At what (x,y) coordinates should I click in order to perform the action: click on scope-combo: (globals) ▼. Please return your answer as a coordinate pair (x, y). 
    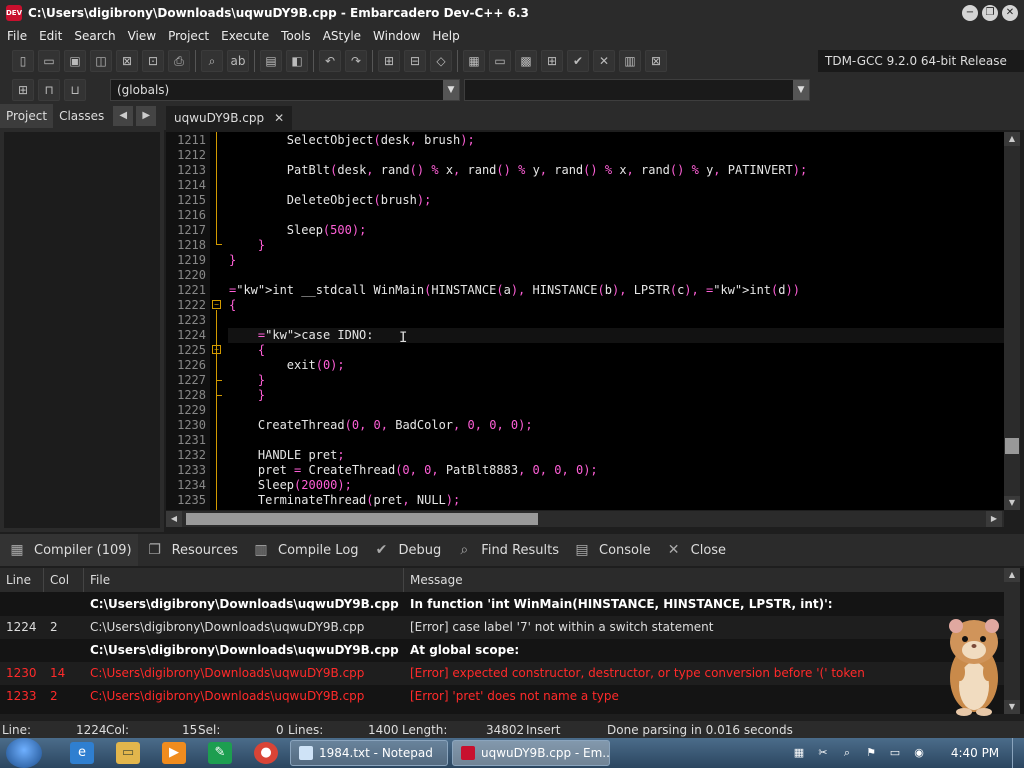
    Looking at the image, I should click on (285, 90).